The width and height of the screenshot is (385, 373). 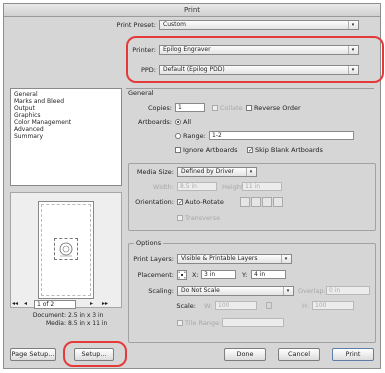 I want to click on artwork-bounds, so click(x=66, y=249).